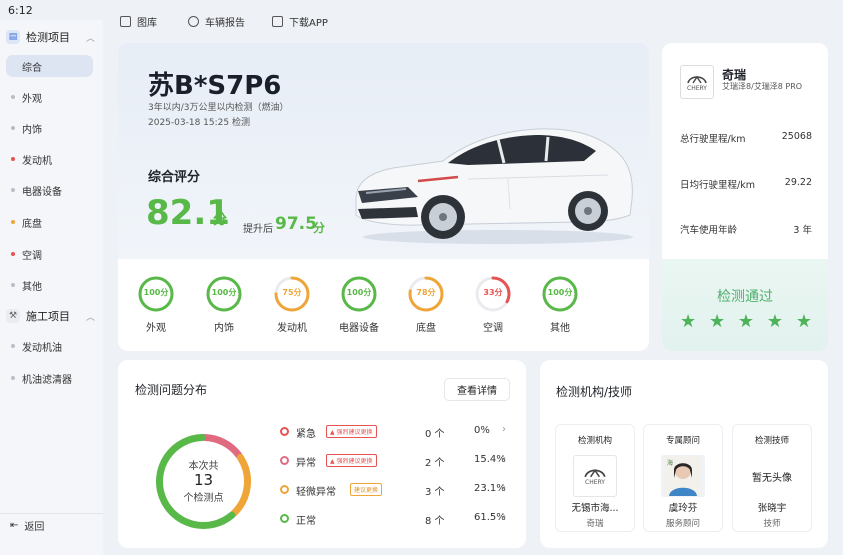 The height and width of the screenshot is (555, 843). I want to click on download-app-link: 下载APP, so click(300, 21).